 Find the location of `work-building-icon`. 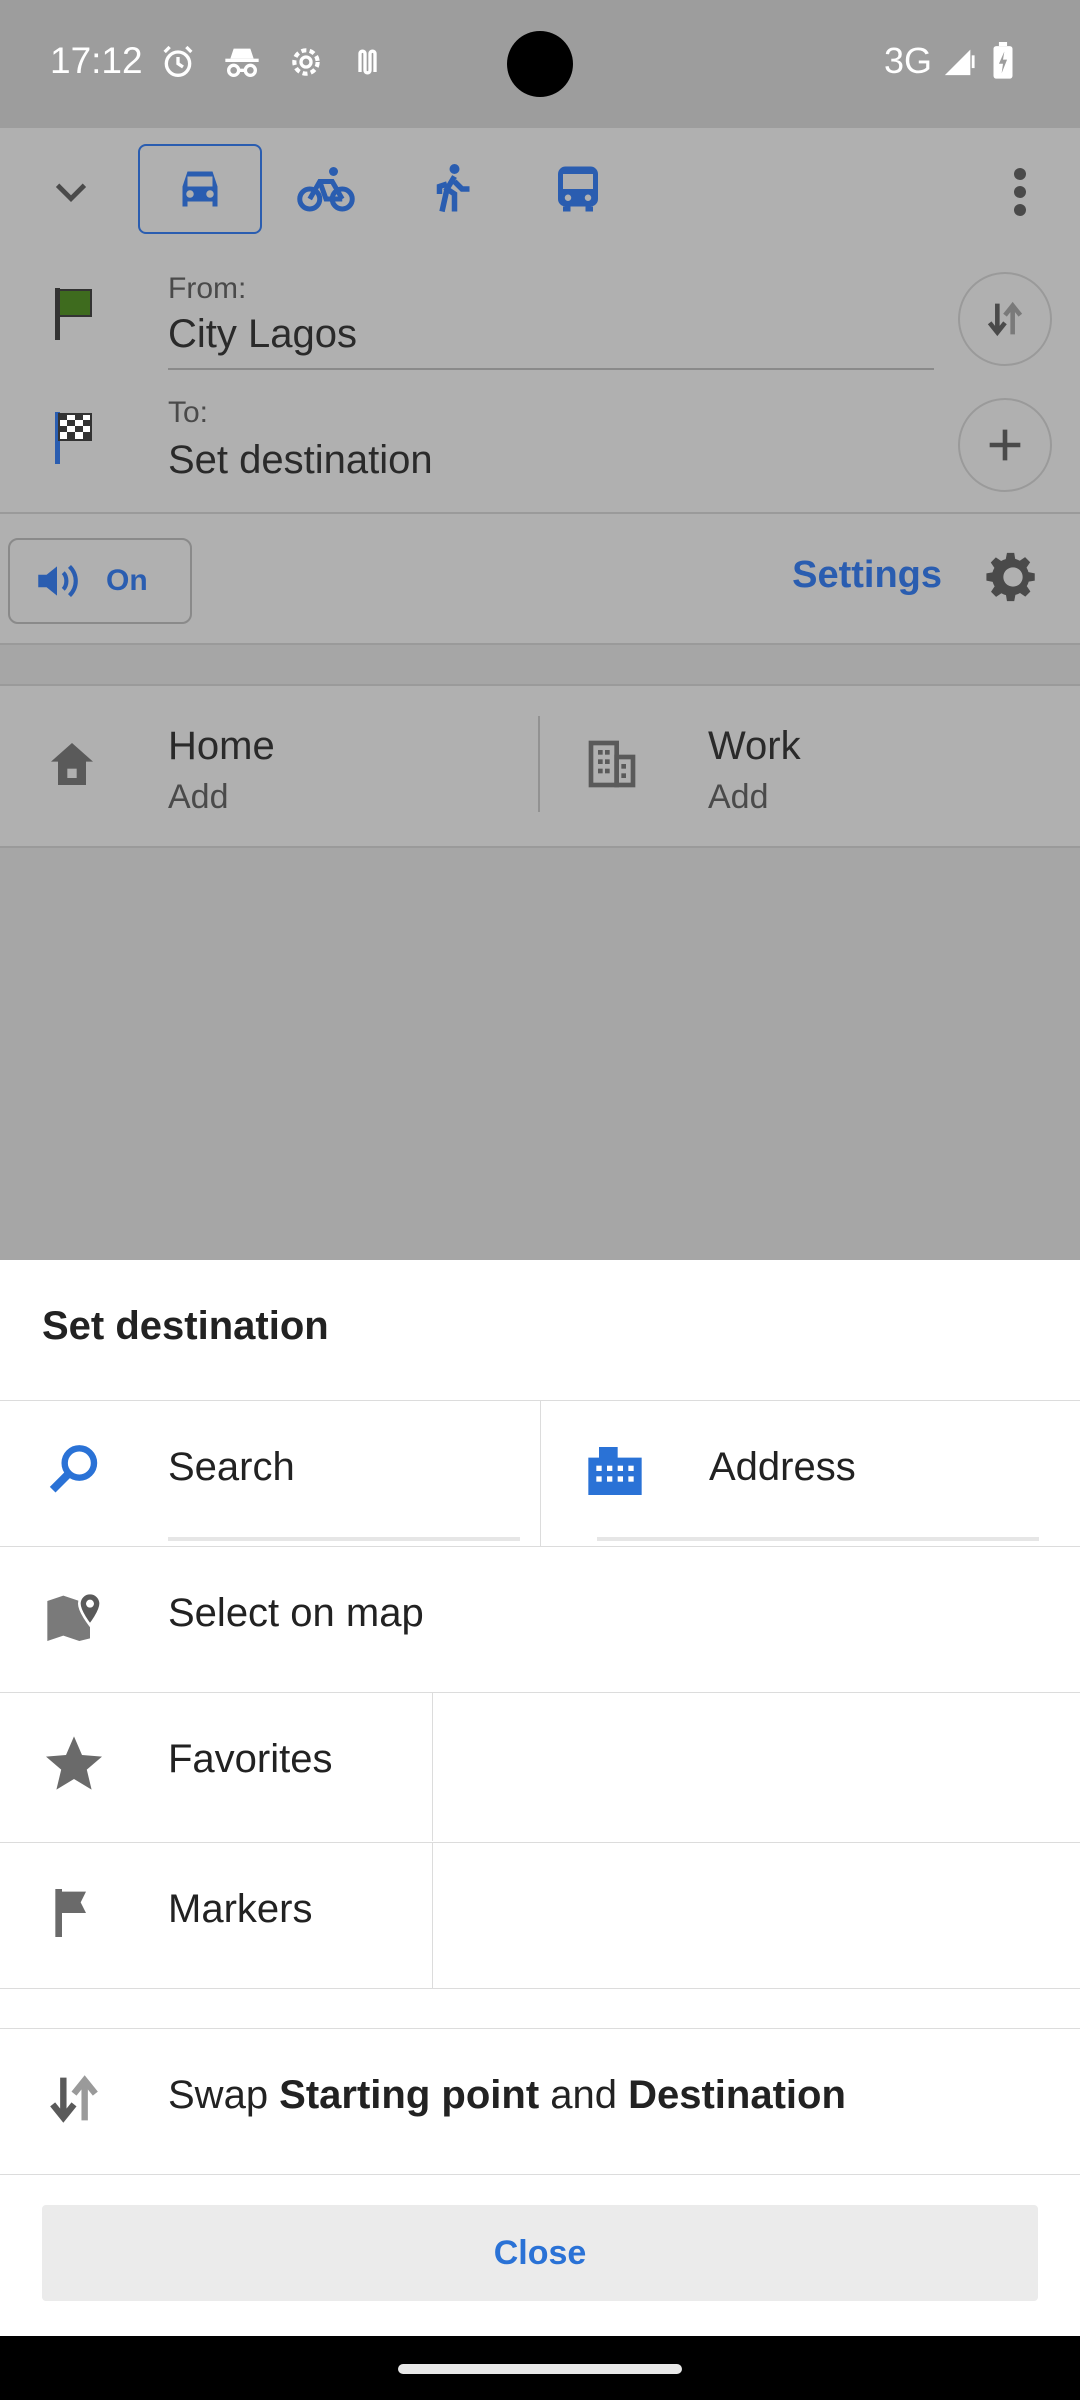

work-building-icon is located at coordinates (612, 764).